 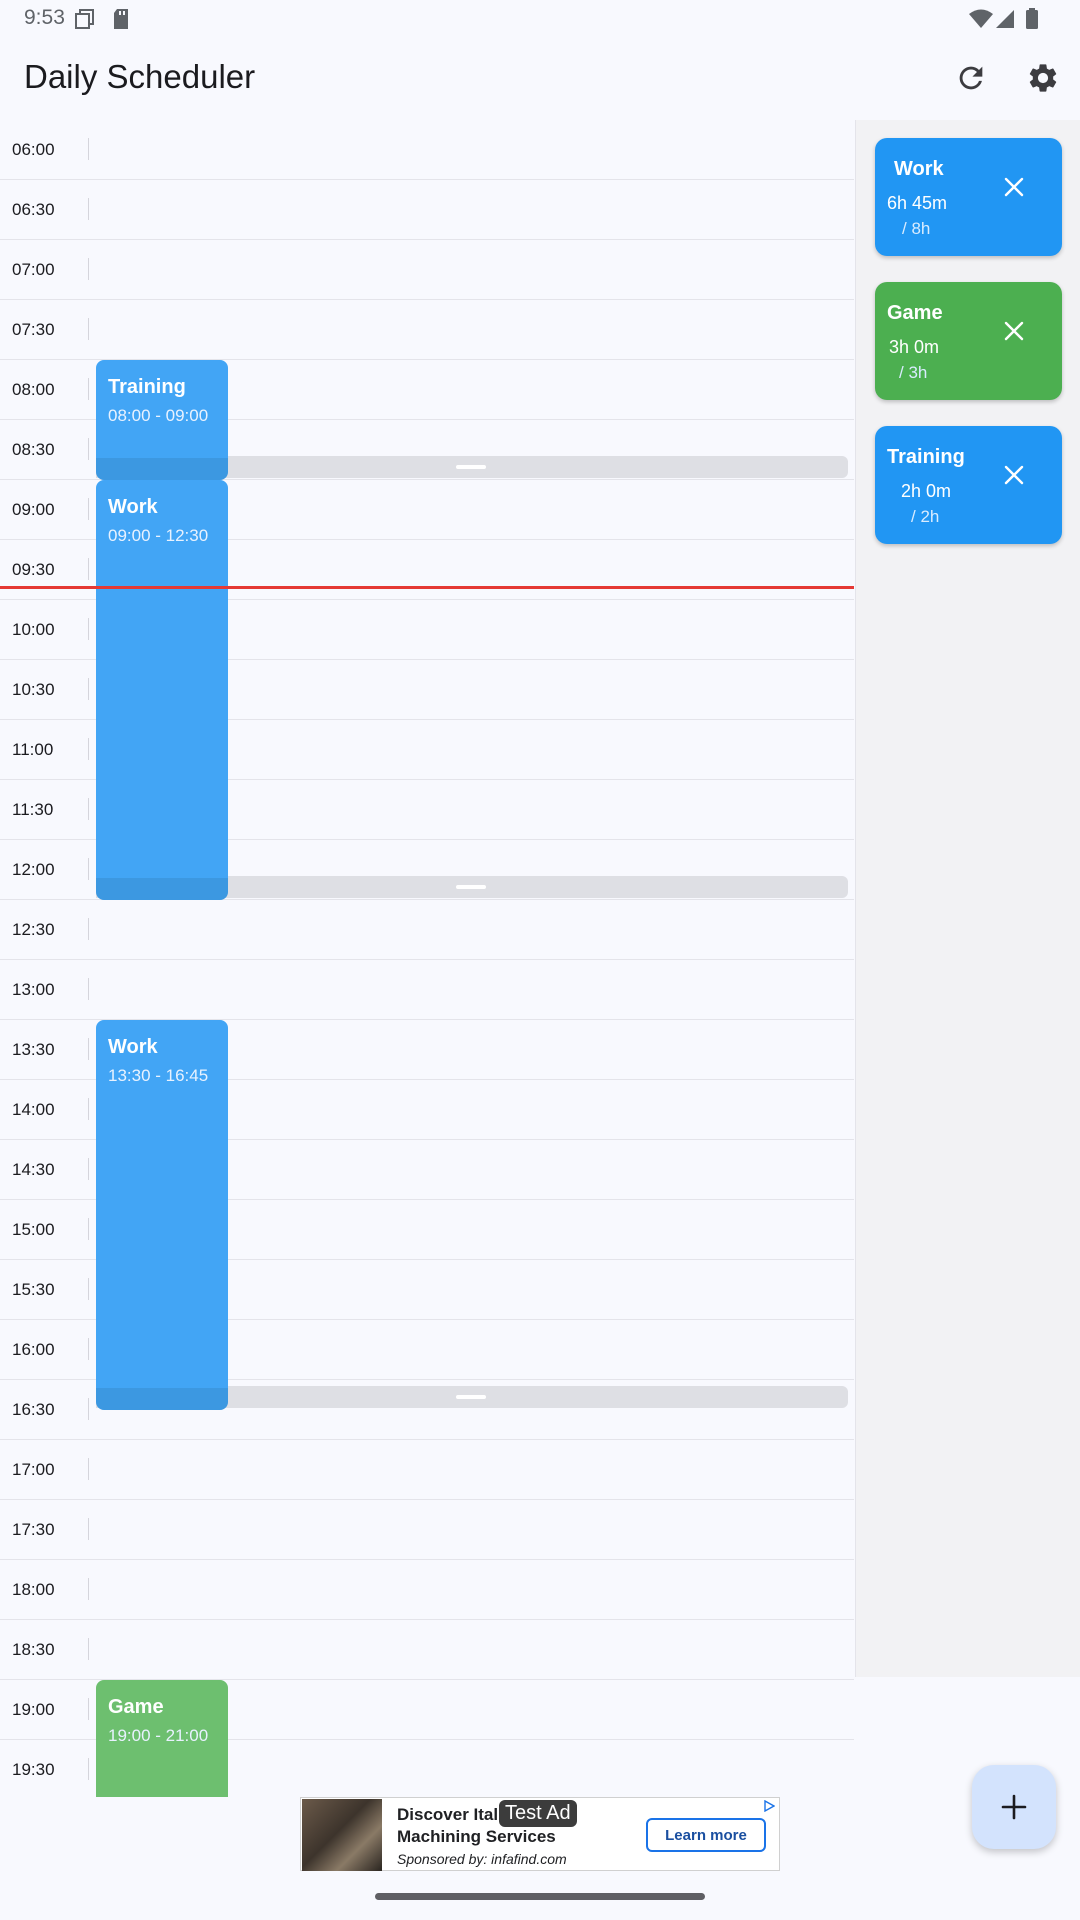 I want to click on time-slot: 12:30, so click(x=427, y=930).